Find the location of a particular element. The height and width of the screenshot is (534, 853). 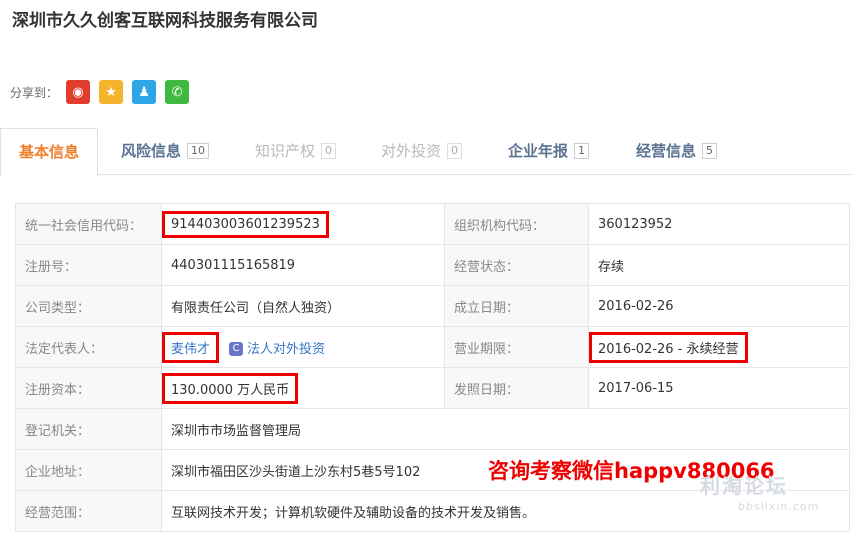

status-label: 经营状态： is located at coordinates (516, 265).